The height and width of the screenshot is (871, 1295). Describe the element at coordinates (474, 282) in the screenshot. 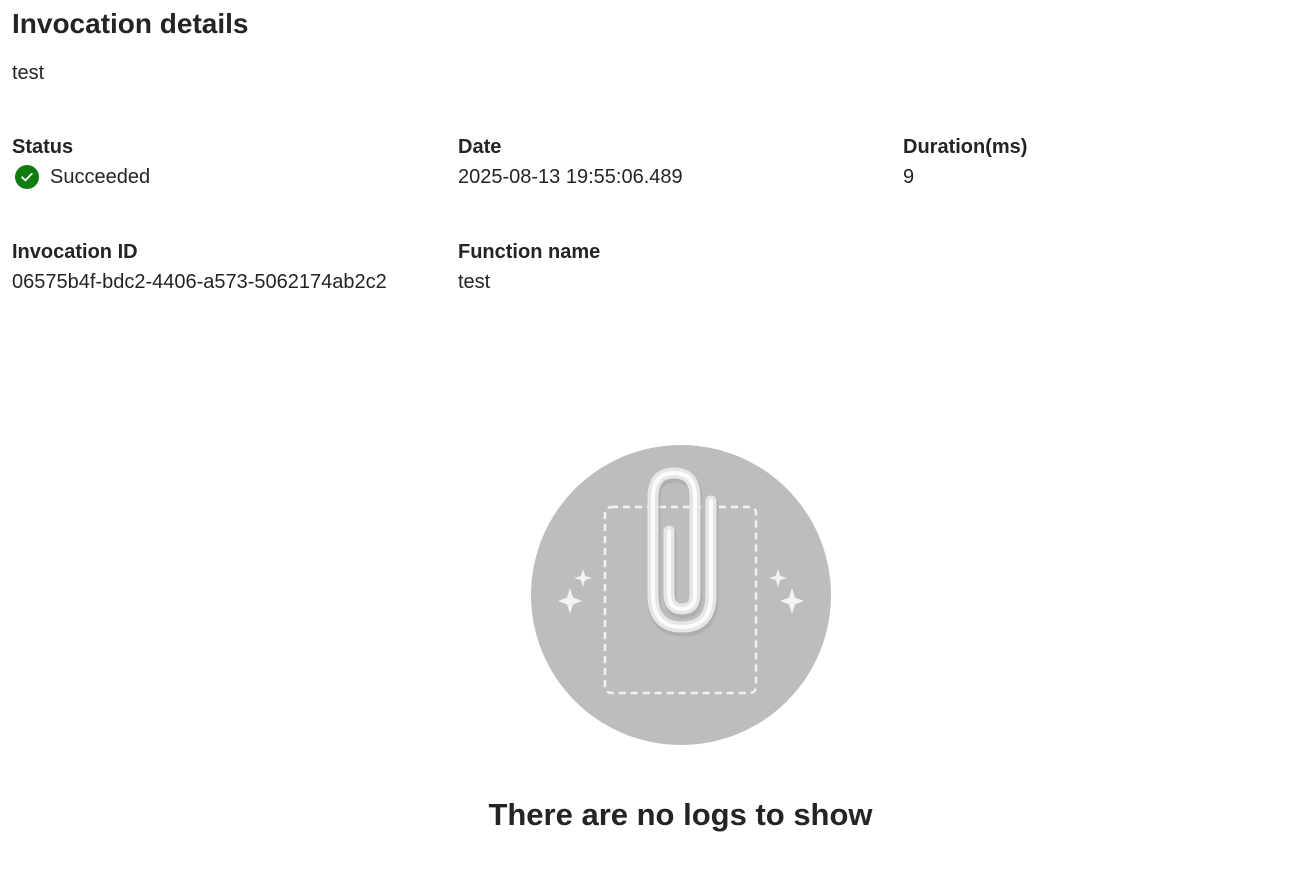

I see `function-name-value: test` at that location.